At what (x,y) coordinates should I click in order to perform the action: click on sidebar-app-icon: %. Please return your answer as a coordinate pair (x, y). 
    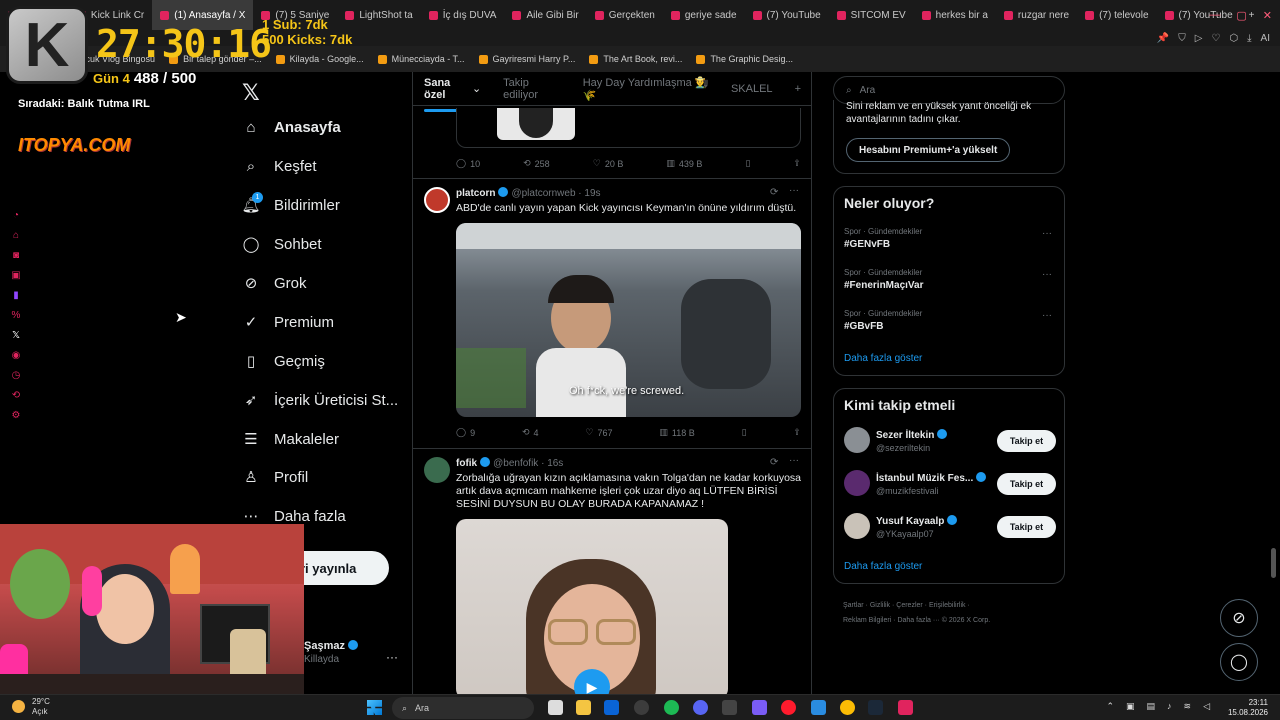
    Looking at the image, I should click on (16, 315).